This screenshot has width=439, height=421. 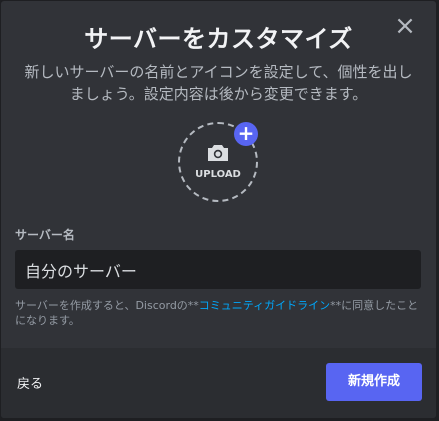 I want to click on community-guidelines-link: コミュニティガイドライン, so click(x=264, y=305).